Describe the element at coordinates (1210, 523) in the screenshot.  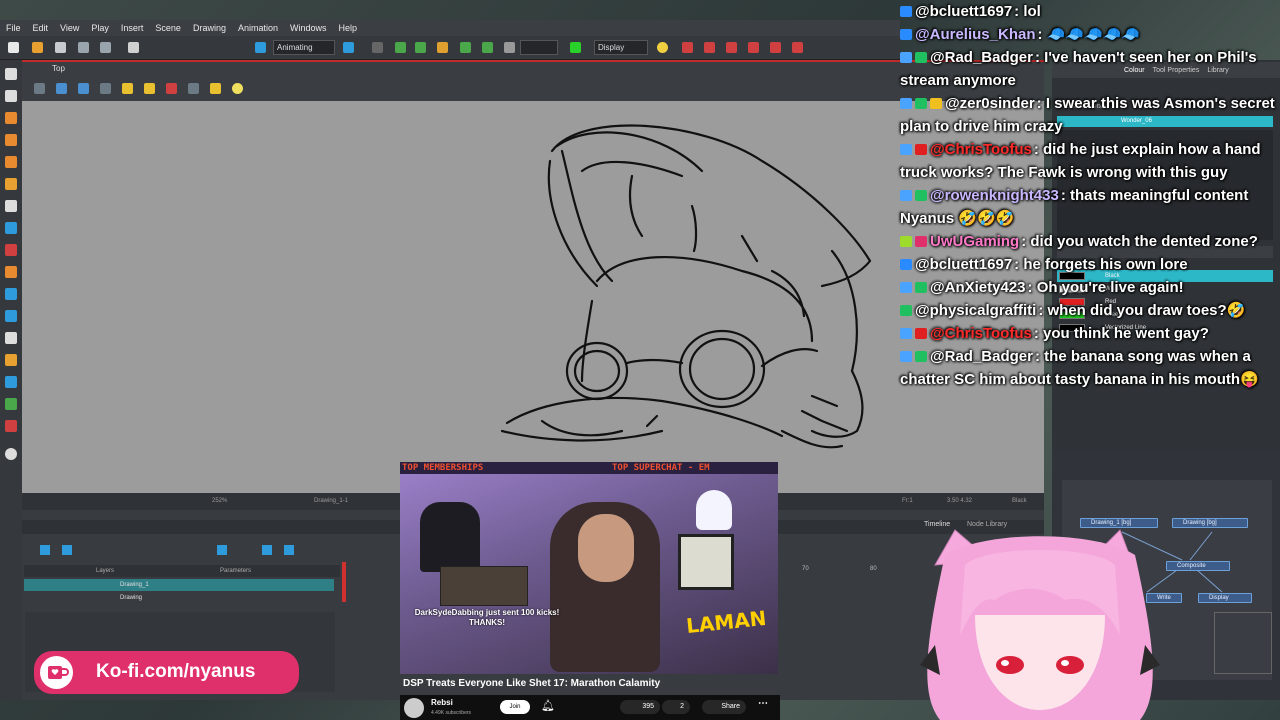
I see `node-drawing: Drawing [bg]` at that location.